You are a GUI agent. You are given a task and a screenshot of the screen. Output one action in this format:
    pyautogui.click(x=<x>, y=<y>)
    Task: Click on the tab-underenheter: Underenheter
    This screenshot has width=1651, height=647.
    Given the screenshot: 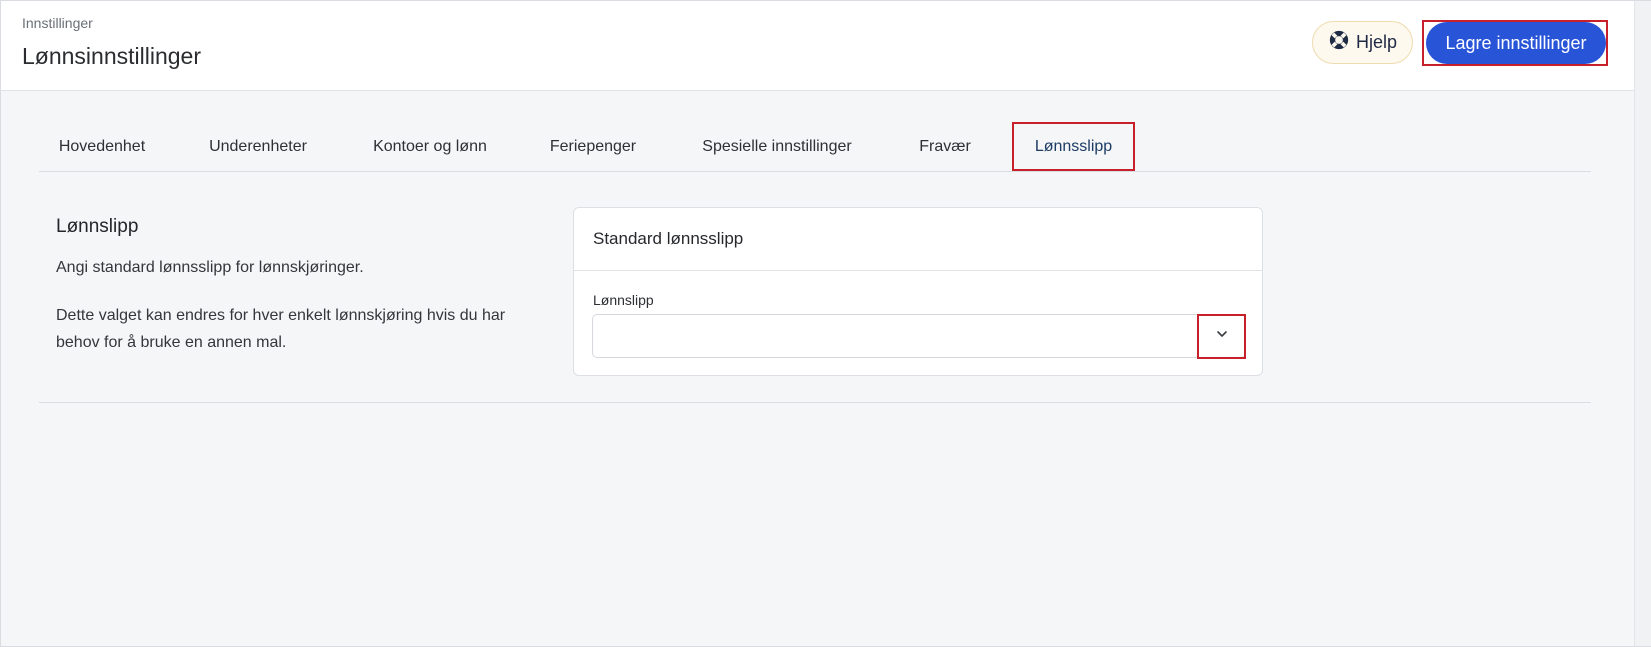 What is the action you would take?
    pyautogui.click(x=258, y=146)
    